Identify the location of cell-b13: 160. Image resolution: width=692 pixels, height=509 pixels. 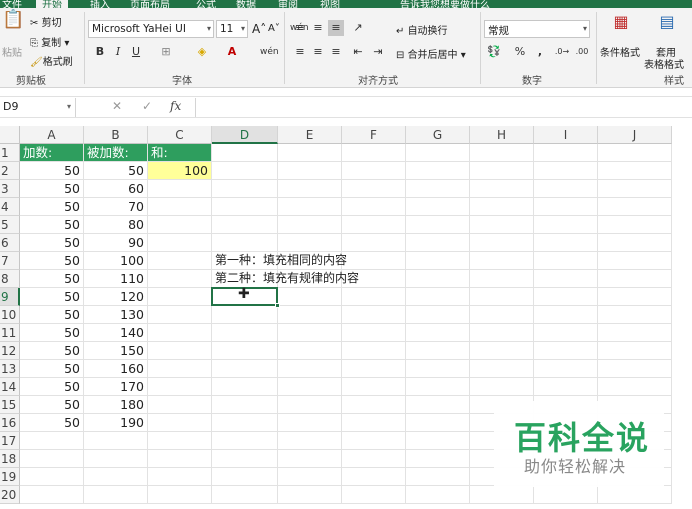
(116, 369).